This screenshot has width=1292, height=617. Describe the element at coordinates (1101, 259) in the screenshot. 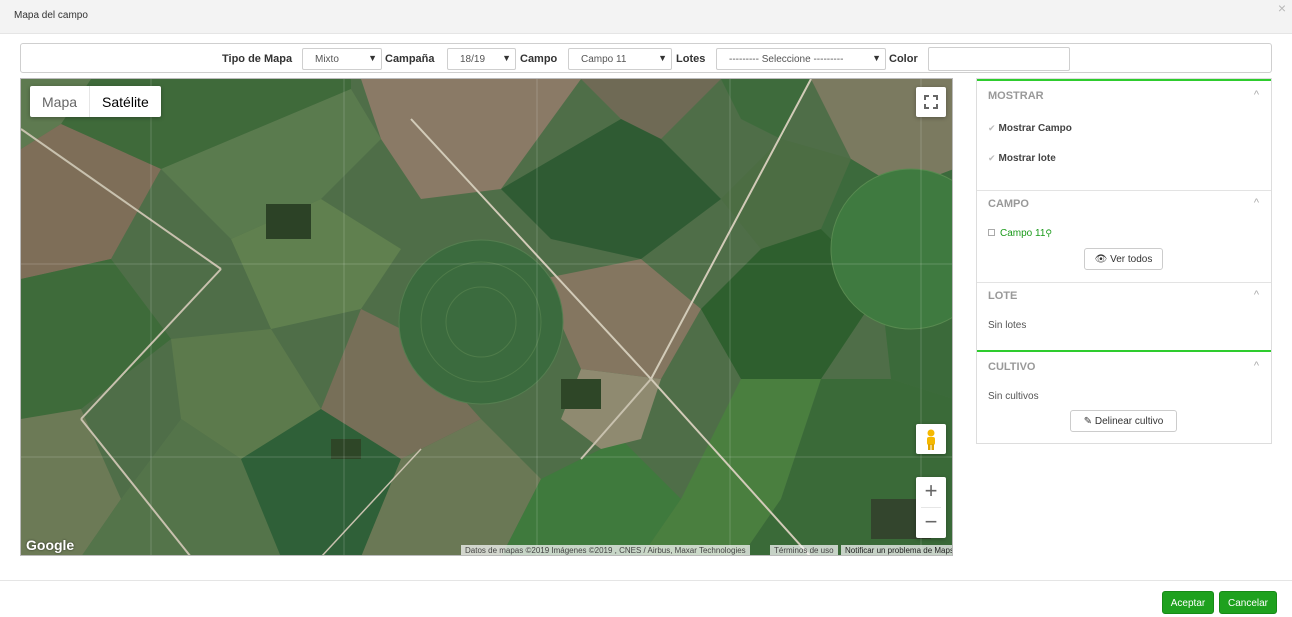

I see `eye-icon: 👁` at that location.